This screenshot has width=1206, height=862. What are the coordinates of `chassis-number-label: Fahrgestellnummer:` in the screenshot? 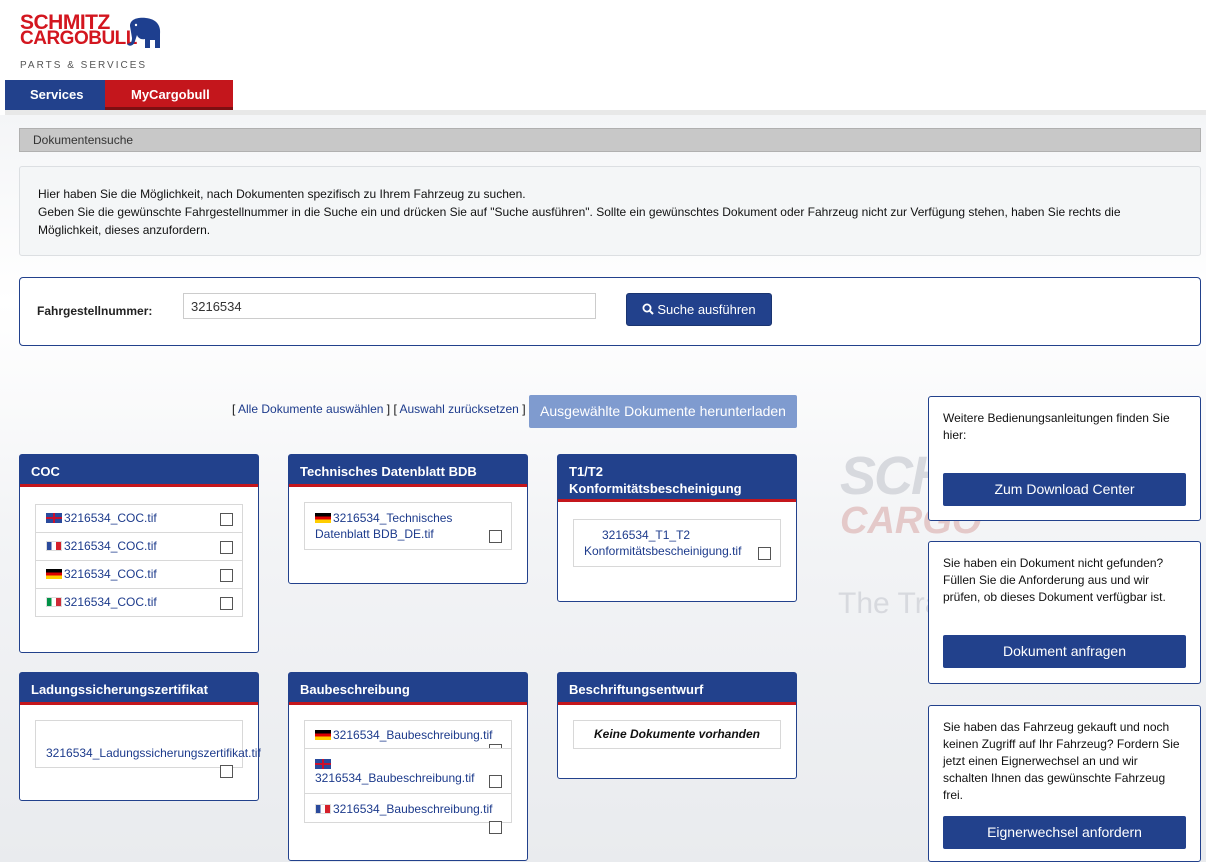 It's located at (95, 311).